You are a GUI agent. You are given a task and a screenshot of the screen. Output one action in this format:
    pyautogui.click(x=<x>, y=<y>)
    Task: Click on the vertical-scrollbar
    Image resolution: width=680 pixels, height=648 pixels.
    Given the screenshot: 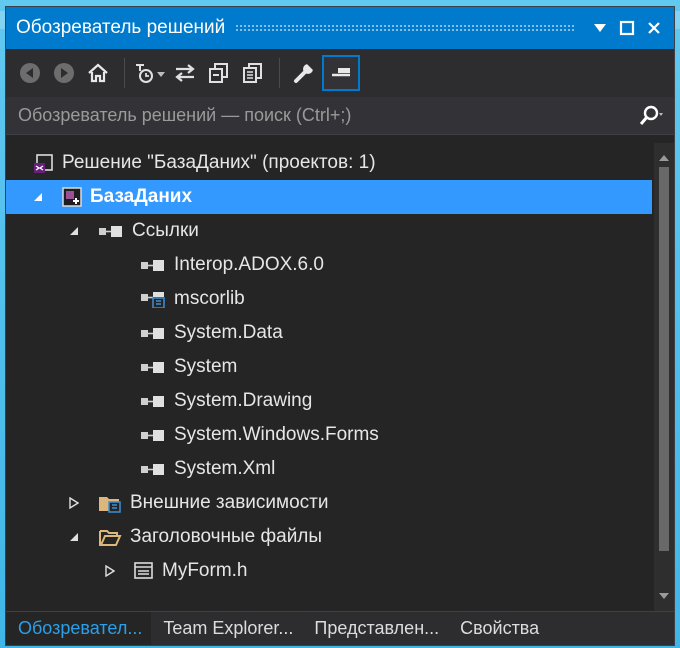 What is the action you would take?
    pyautogui.click(x=664, y=377)
    